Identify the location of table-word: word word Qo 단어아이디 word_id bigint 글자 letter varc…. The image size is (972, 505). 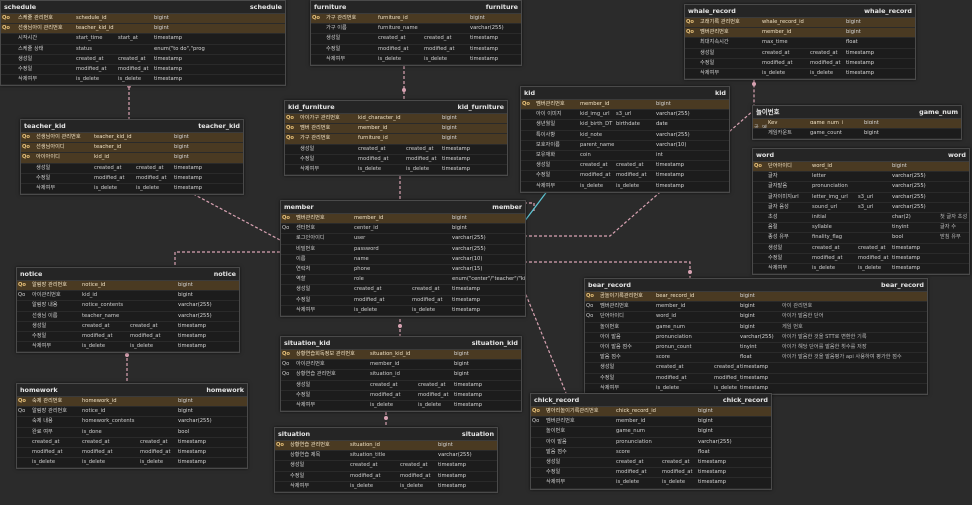
(861, 212).